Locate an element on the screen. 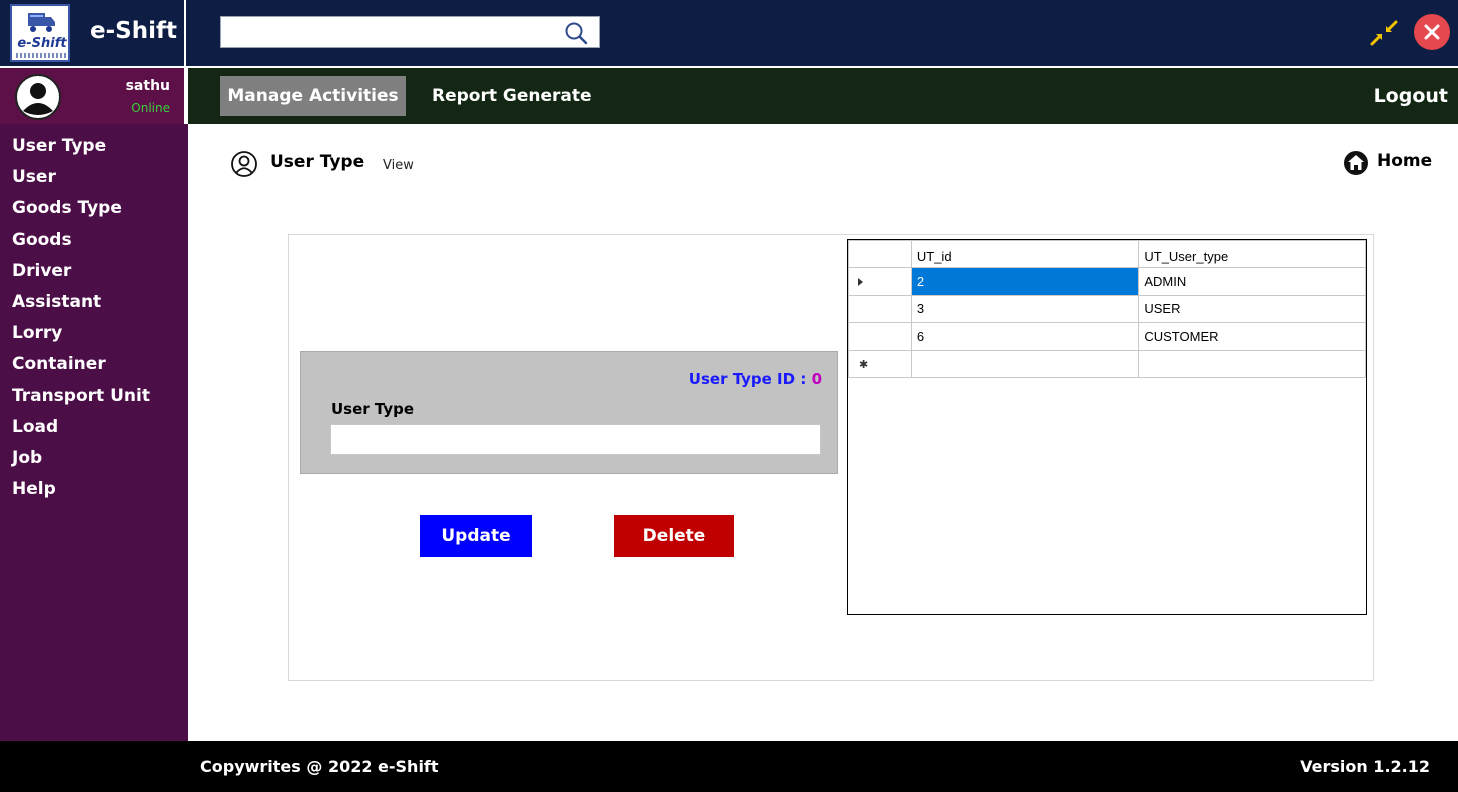 Image resolution: width=1458 pixels, height=792 pixels. row-header: ✱ is located at coordinates (880, 363).